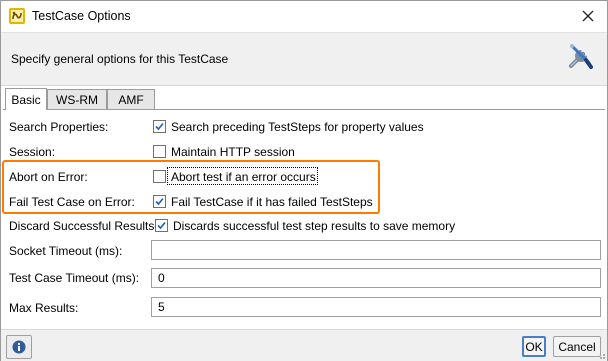  I want to click on close-button, so click(588, 16).